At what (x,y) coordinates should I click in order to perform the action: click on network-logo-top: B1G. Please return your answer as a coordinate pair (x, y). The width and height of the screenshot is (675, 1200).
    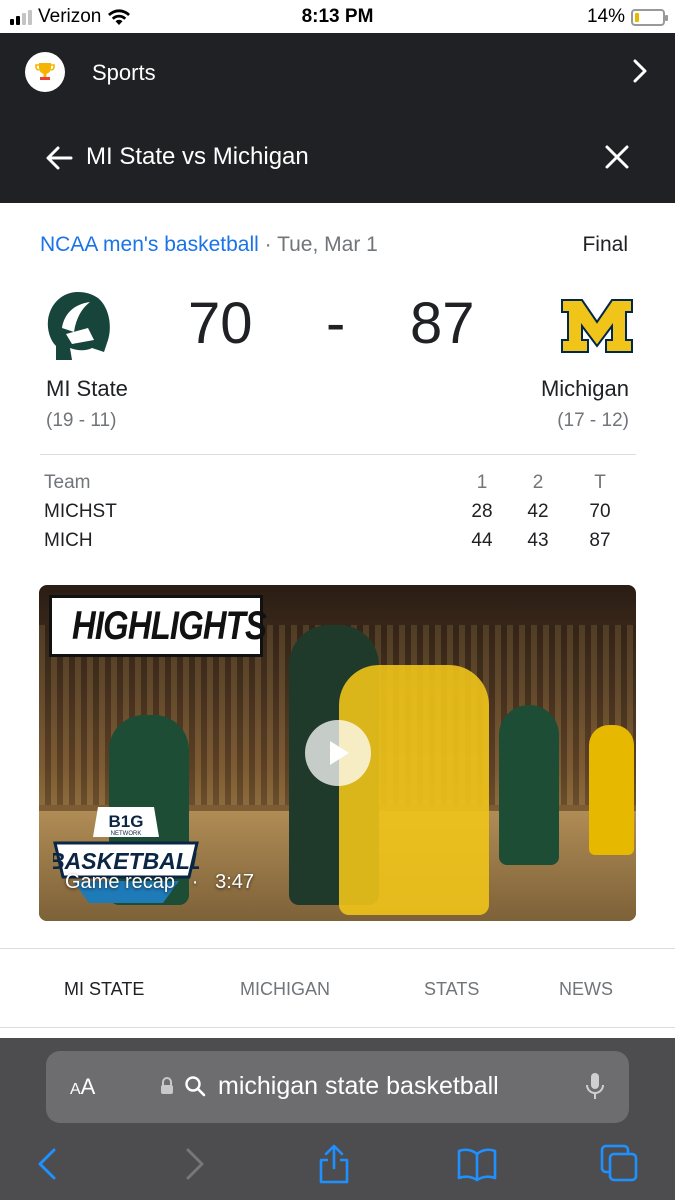
    Looking at the image, I should click on (126, 821).